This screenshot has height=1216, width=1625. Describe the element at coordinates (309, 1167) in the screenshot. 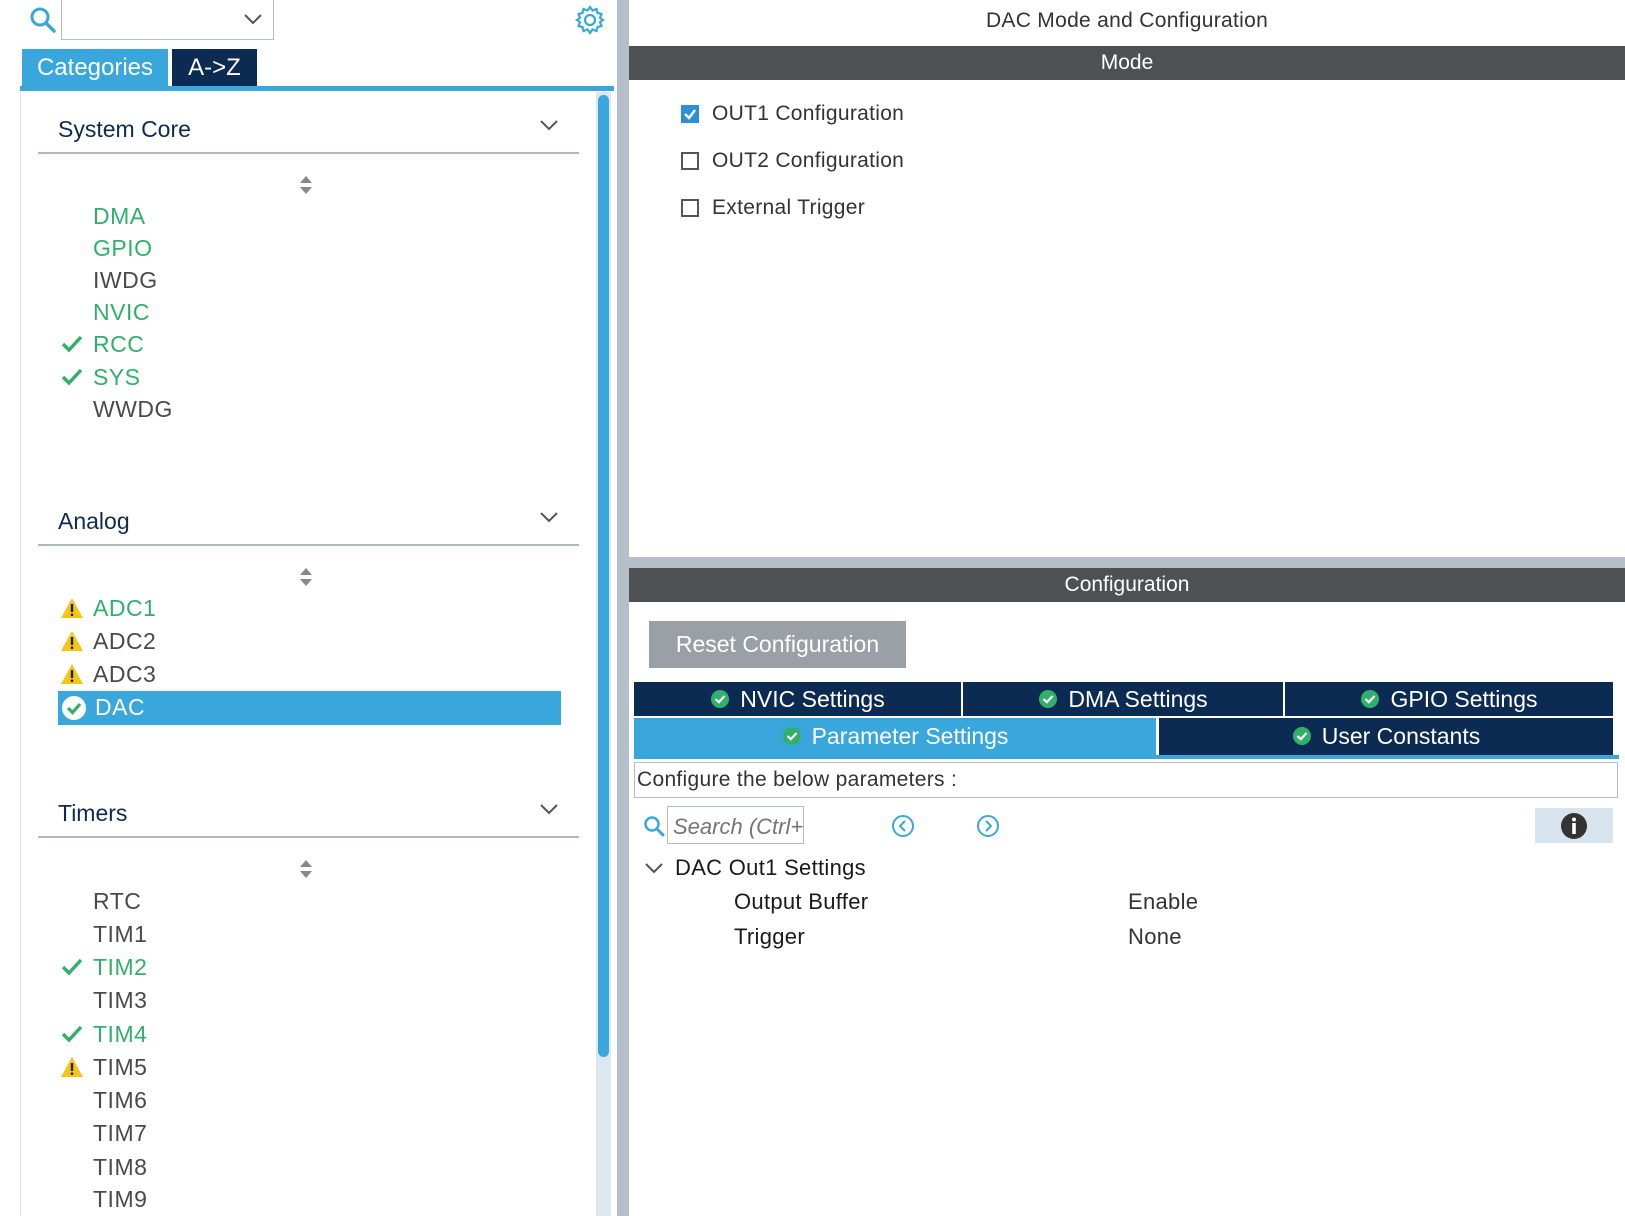

I see `list-item-tim8: TIM8` at that location.